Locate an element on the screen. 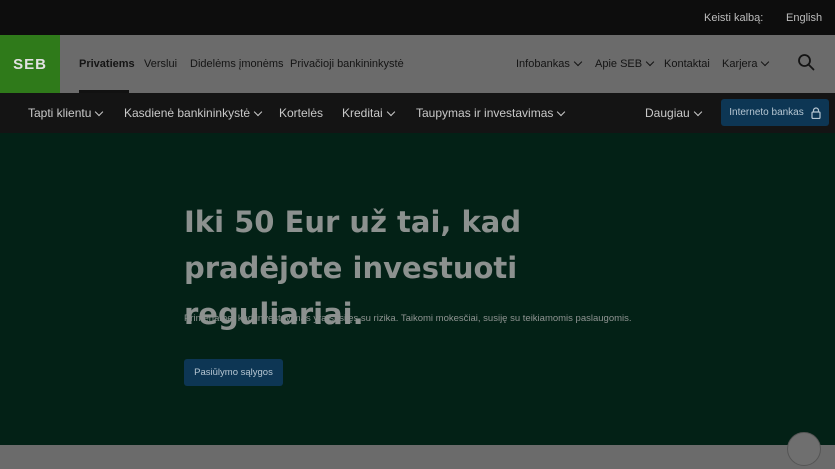 The width and height of the screenshot is (835, 469). sub-nav-daugiau: Daugiau is located at coordinates (673, 113).